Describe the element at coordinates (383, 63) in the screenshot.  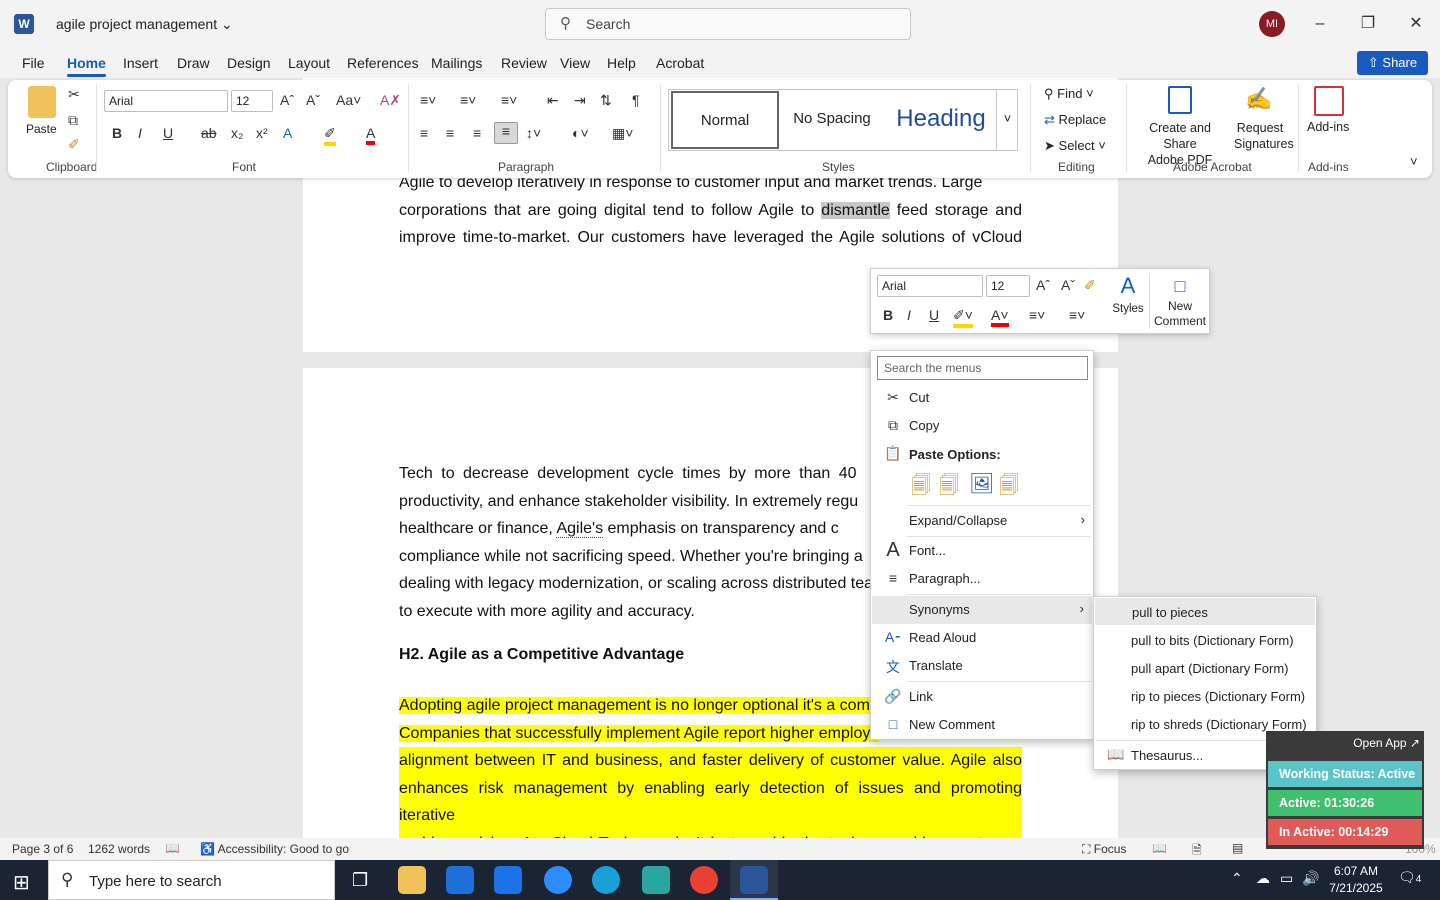
I see `tab-references: References` at that location.